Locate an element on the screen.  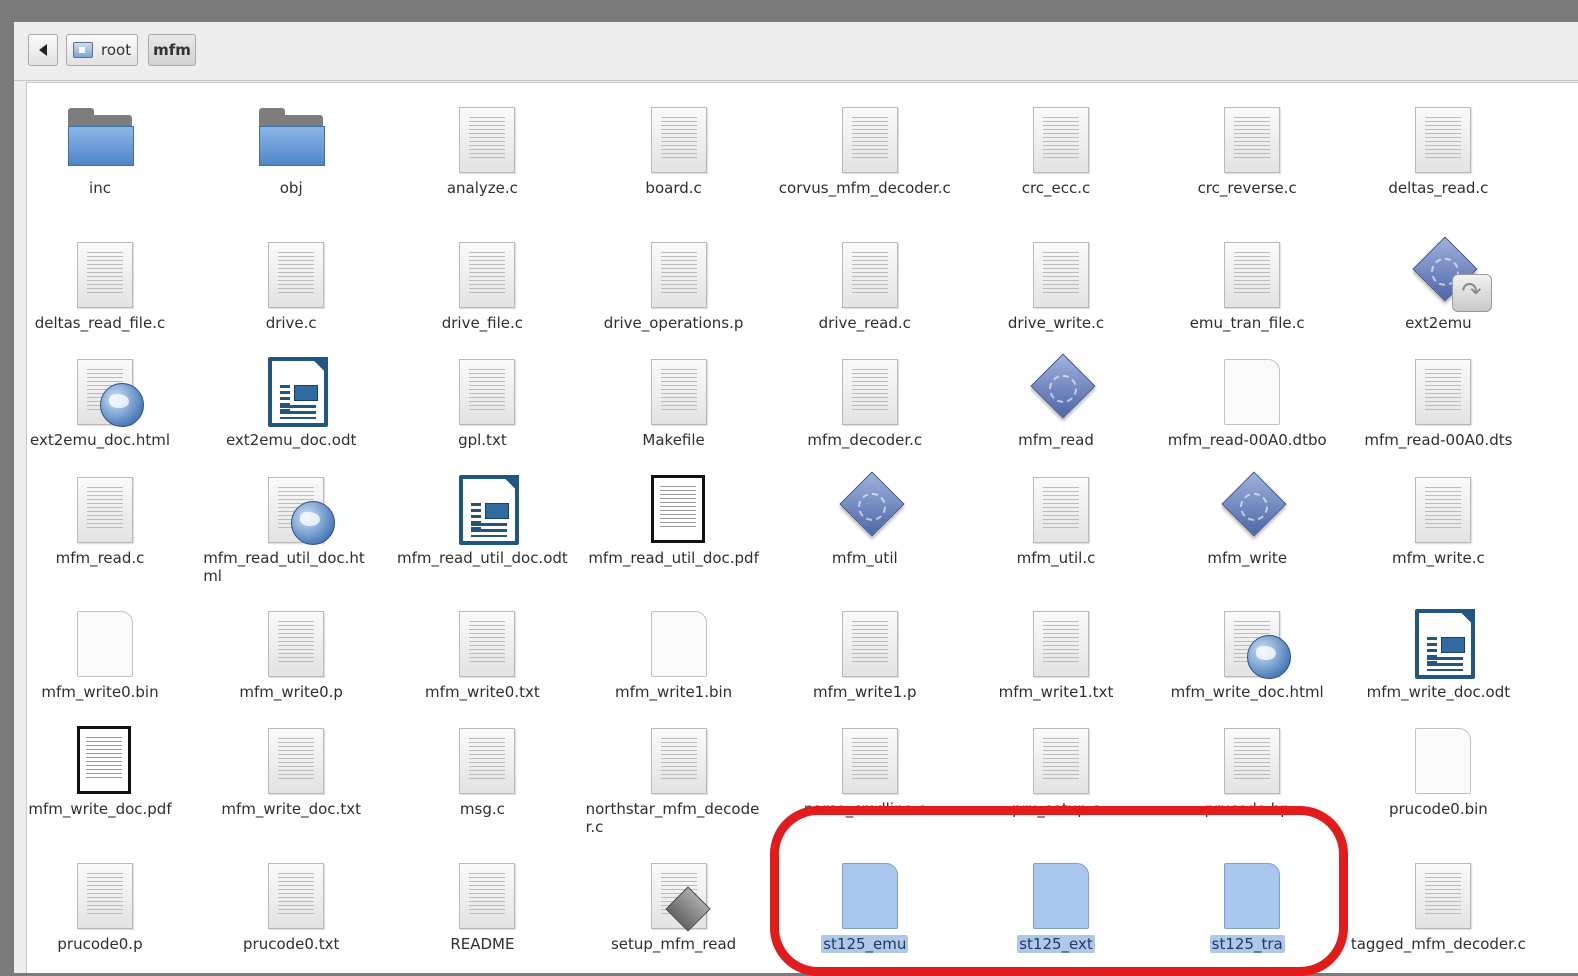
file-item: setup_mfm_read is located at coordinates (674, 904).